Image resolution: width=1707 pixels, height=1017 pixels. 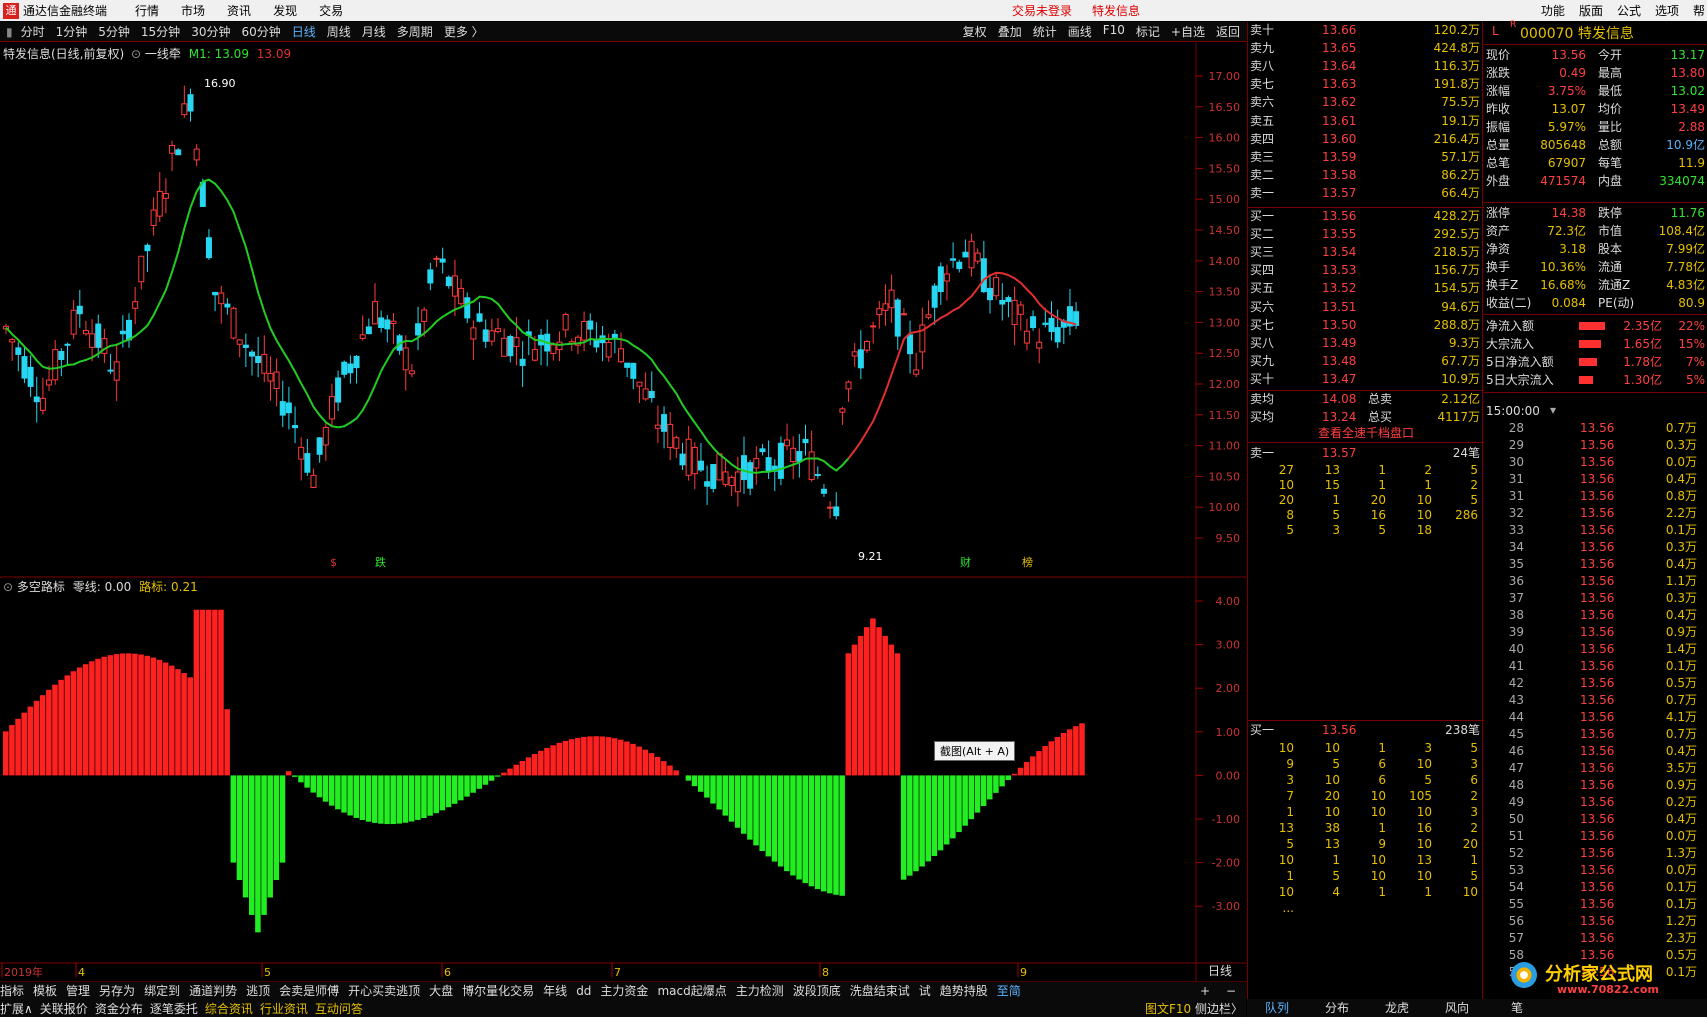 I want to click on bid-row: 买一 13.56 428.2万, so click(x=1366, y=216).